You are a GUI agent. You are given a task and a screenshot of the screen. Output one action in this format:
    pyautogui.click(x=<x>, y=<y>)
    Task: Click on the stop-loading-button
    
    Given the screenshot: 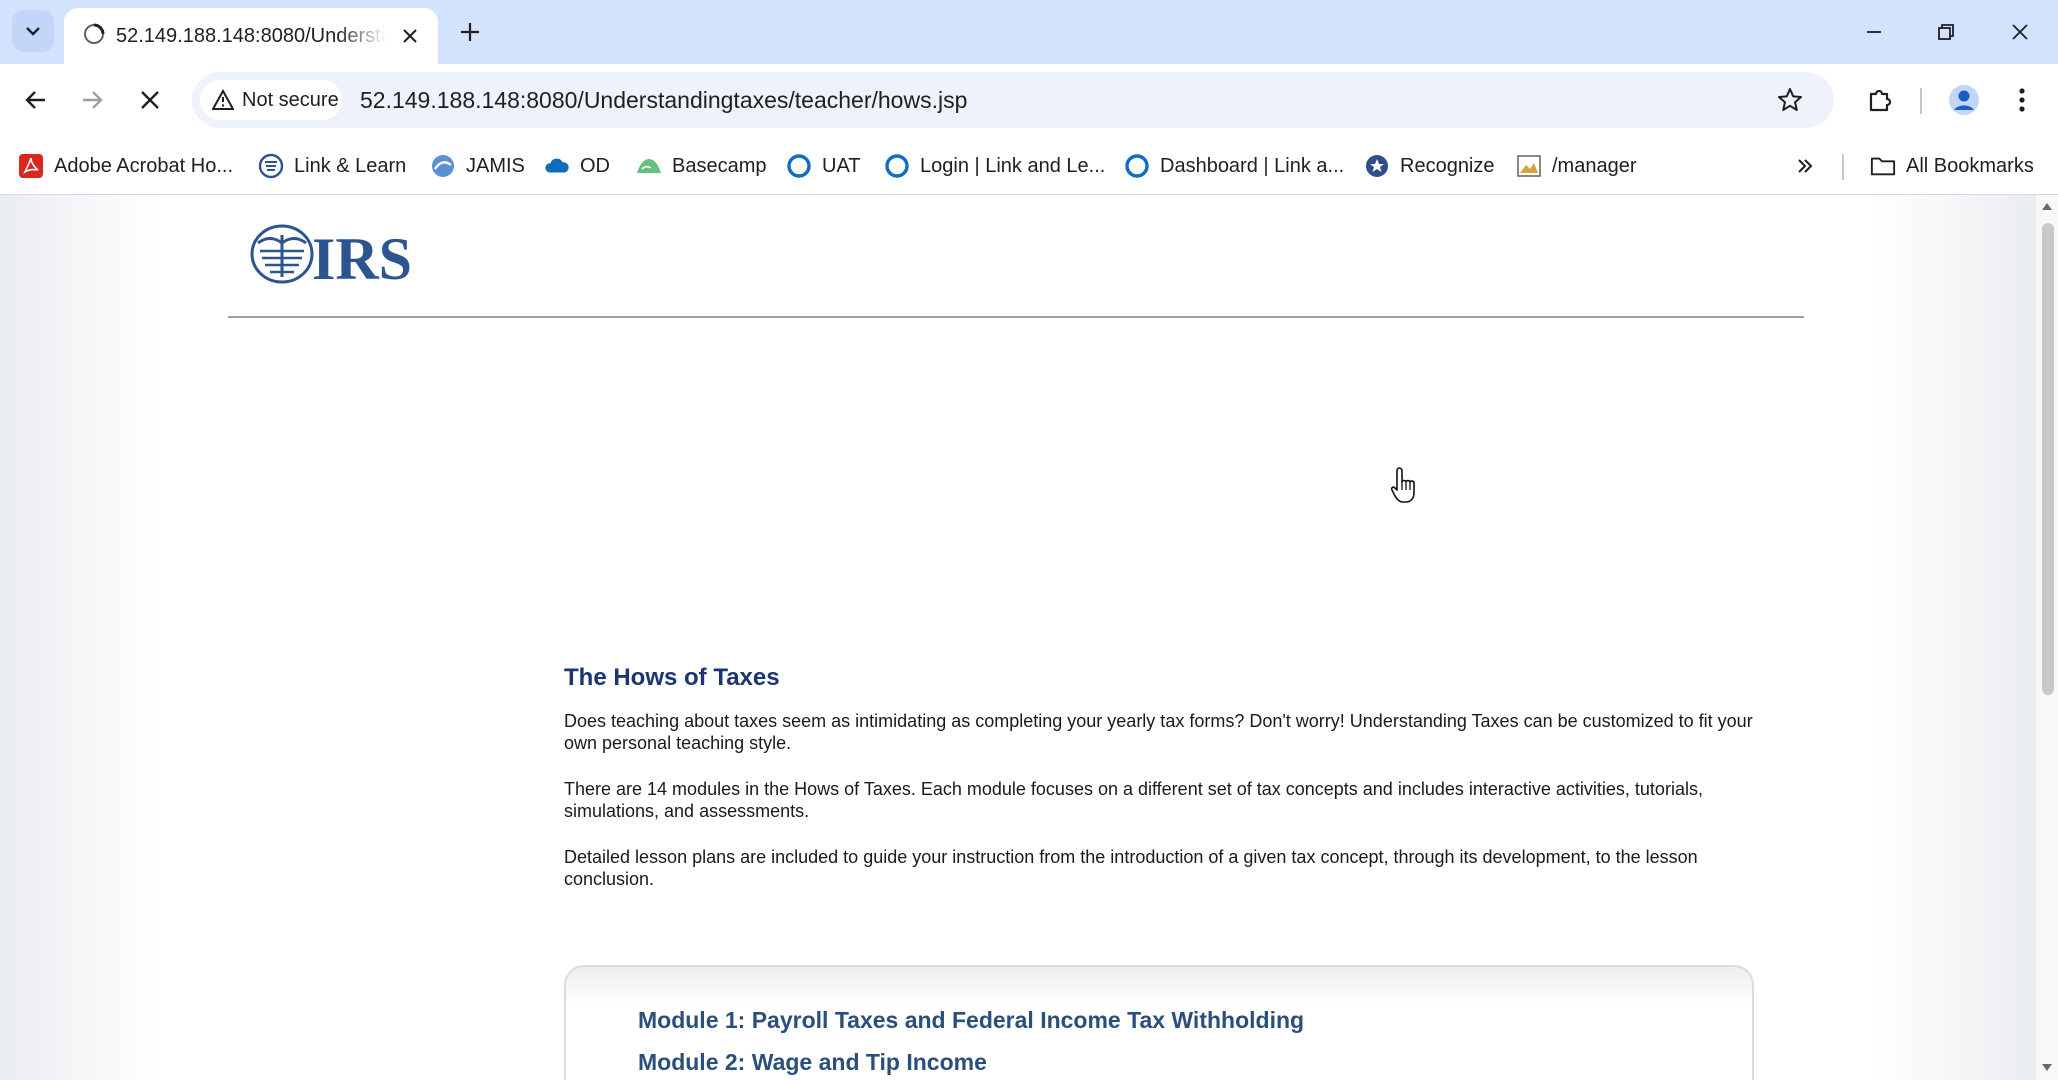 What is the action you would take?
    pyautogui.click(x=150, y=100)
    